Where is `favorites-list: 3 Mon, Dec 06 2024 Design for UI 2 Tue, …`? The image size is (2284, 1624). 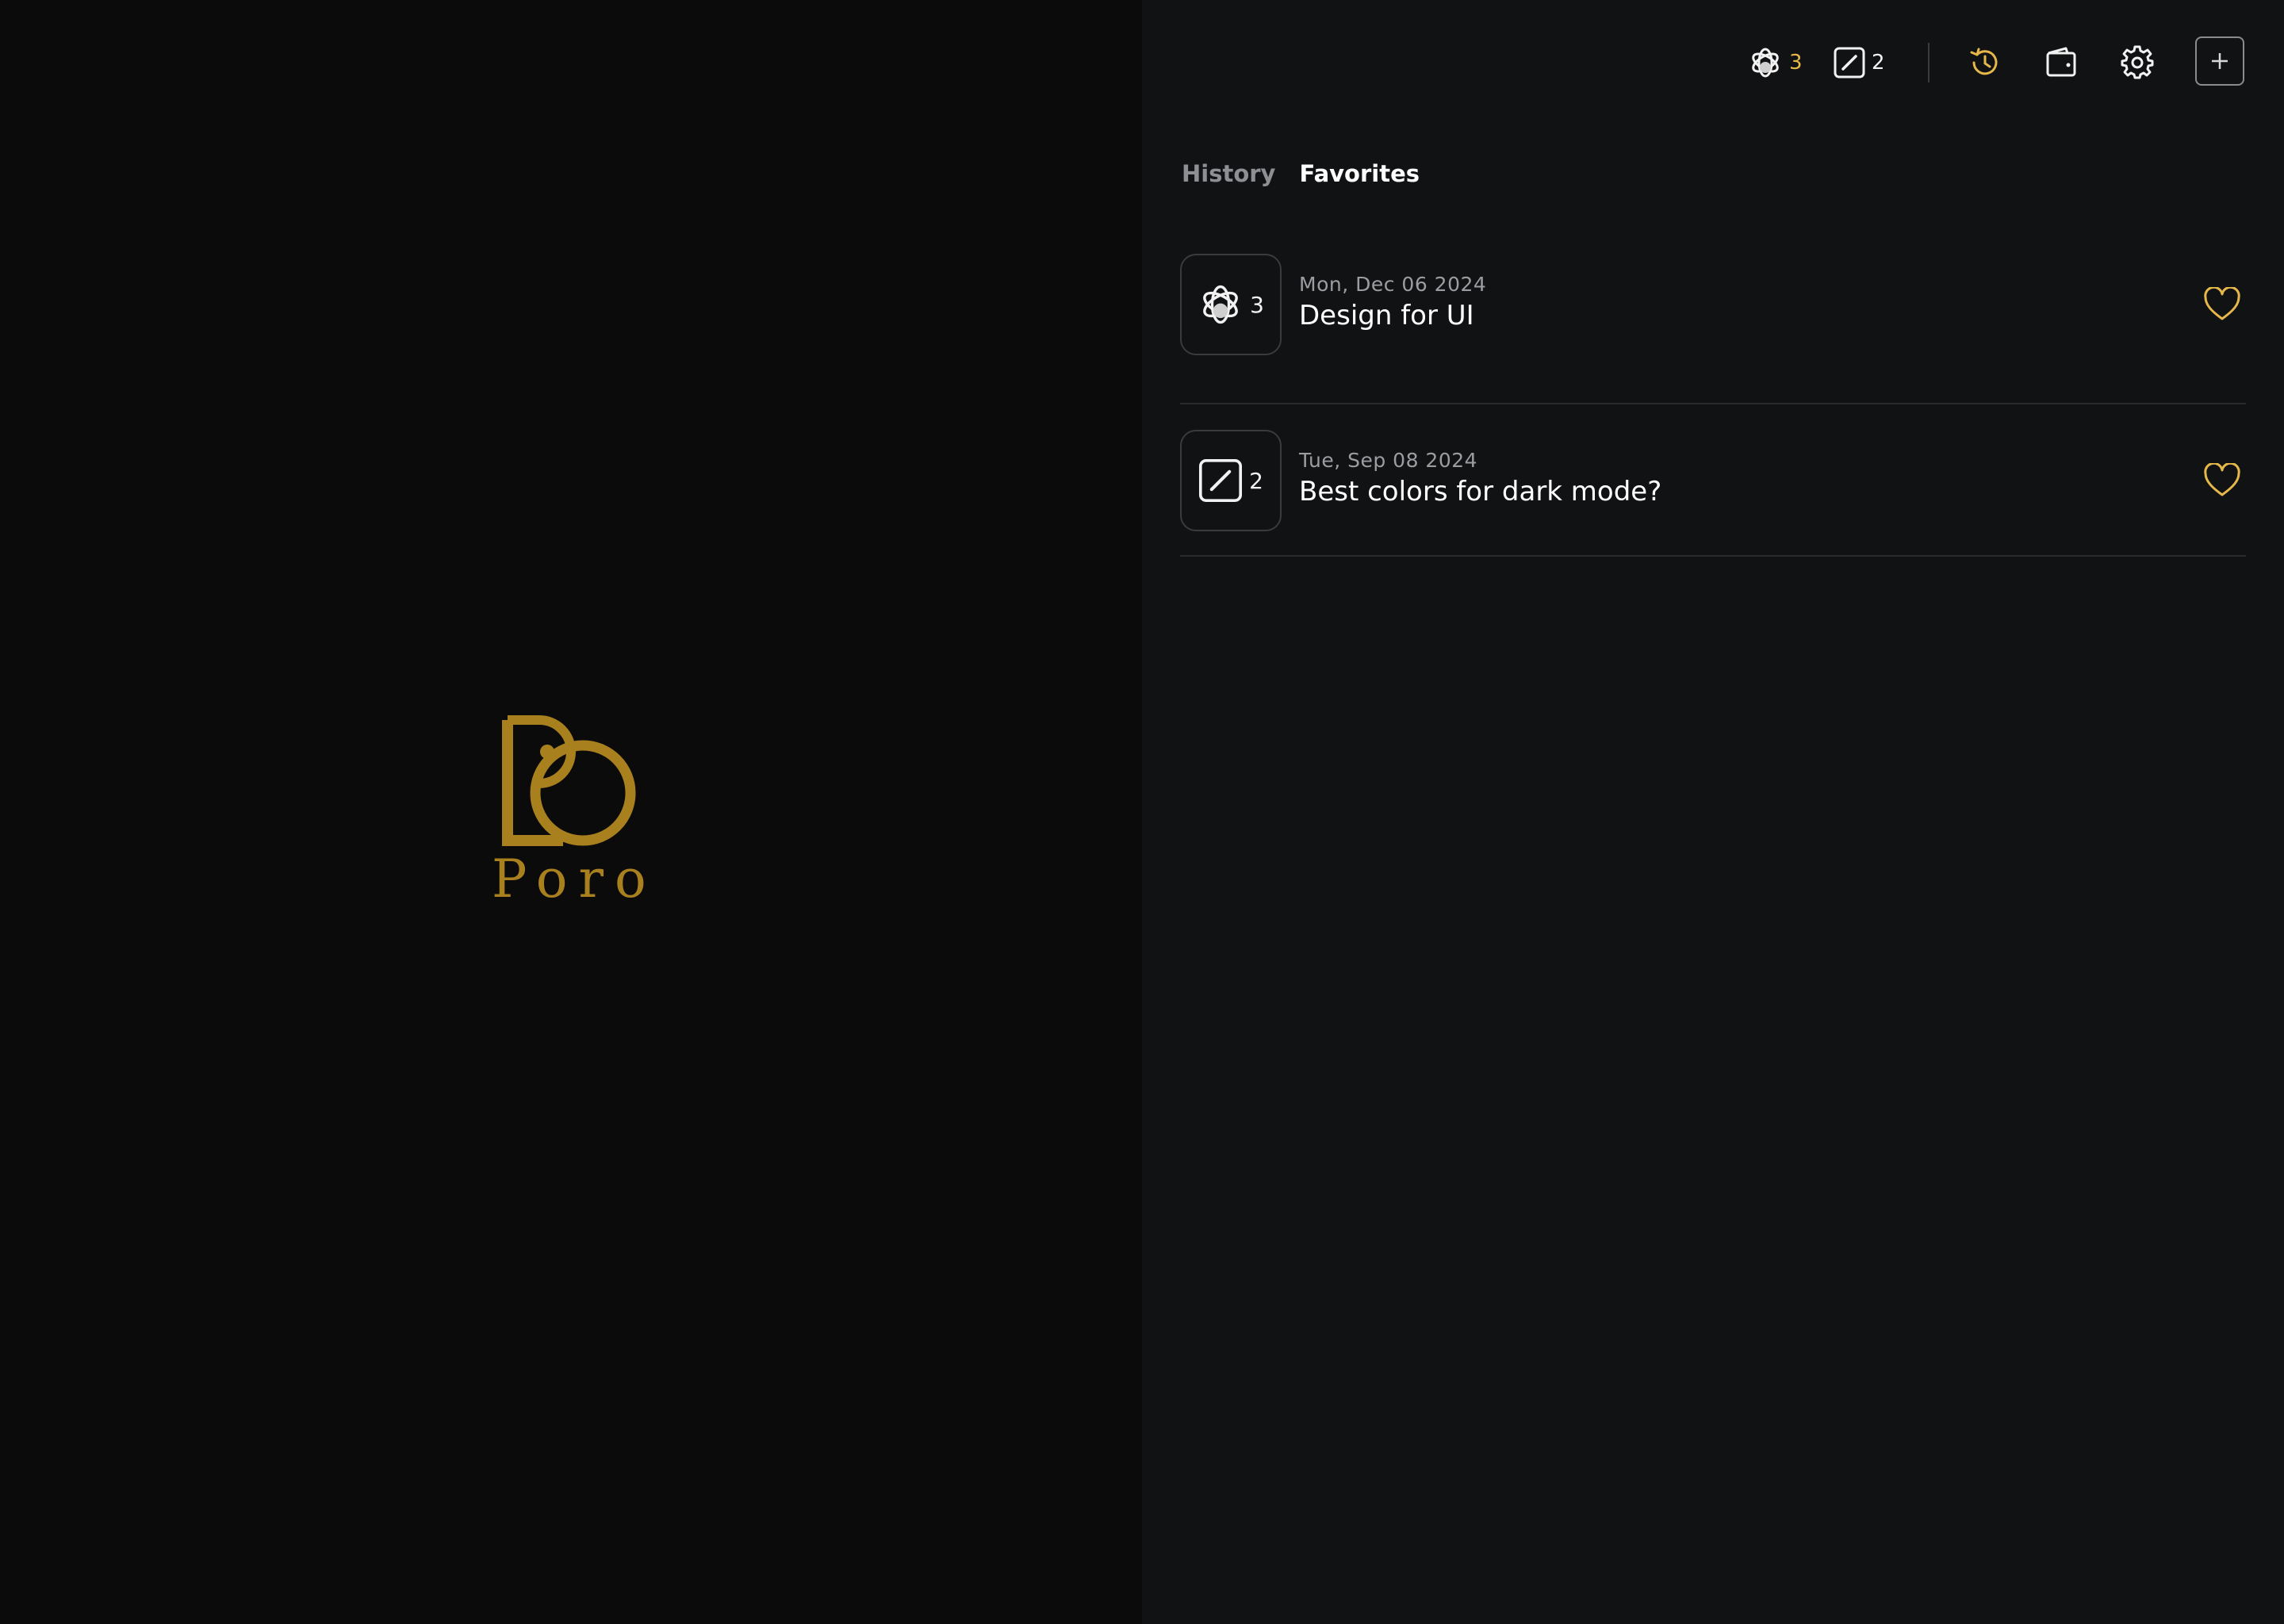
favorites-list: 3 Mon, Dec 06 2024 Design for UI 2 Tue, … is located at coordinates (1713, 404).